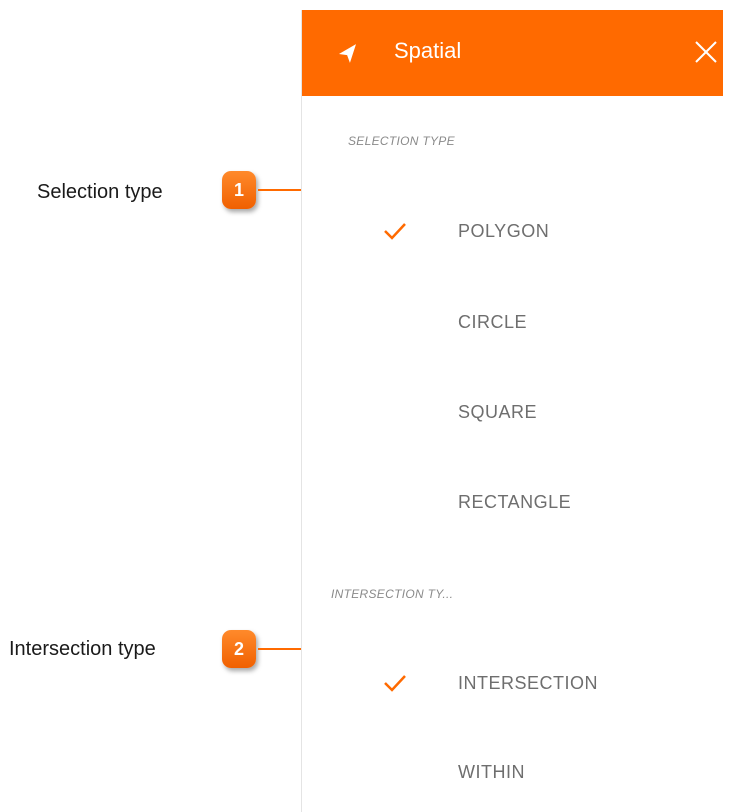  I want to click on option-label: RECTANGLE, so click(515, 502).